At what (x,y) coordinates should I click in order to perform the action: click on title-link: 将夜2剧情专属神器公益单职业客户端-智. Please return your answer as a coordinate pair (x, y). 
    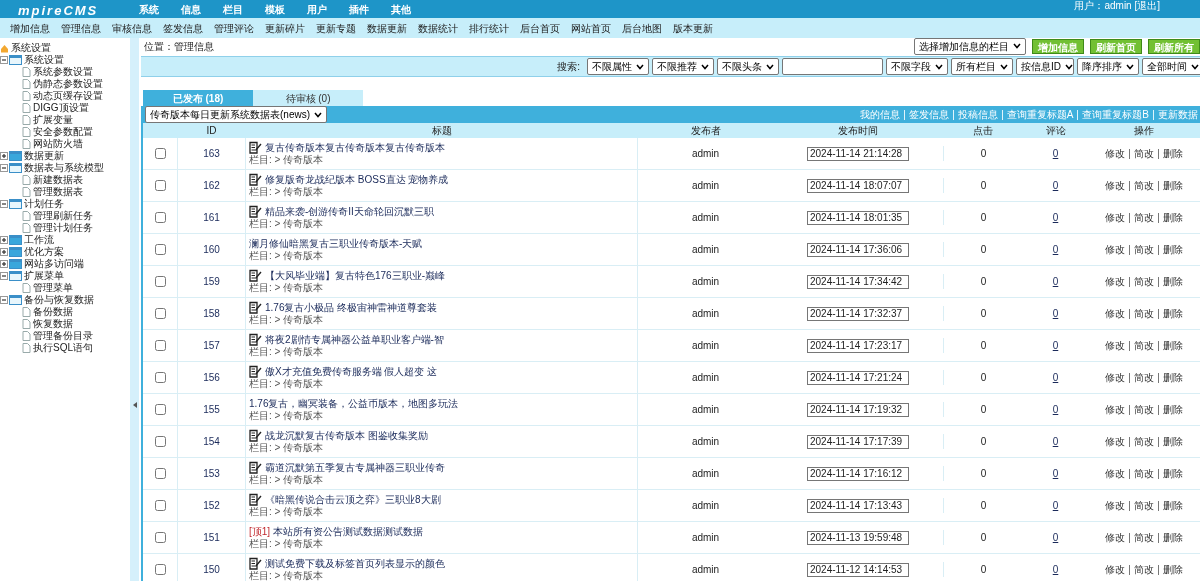
    Looking at the image, I should click on (354, 340).